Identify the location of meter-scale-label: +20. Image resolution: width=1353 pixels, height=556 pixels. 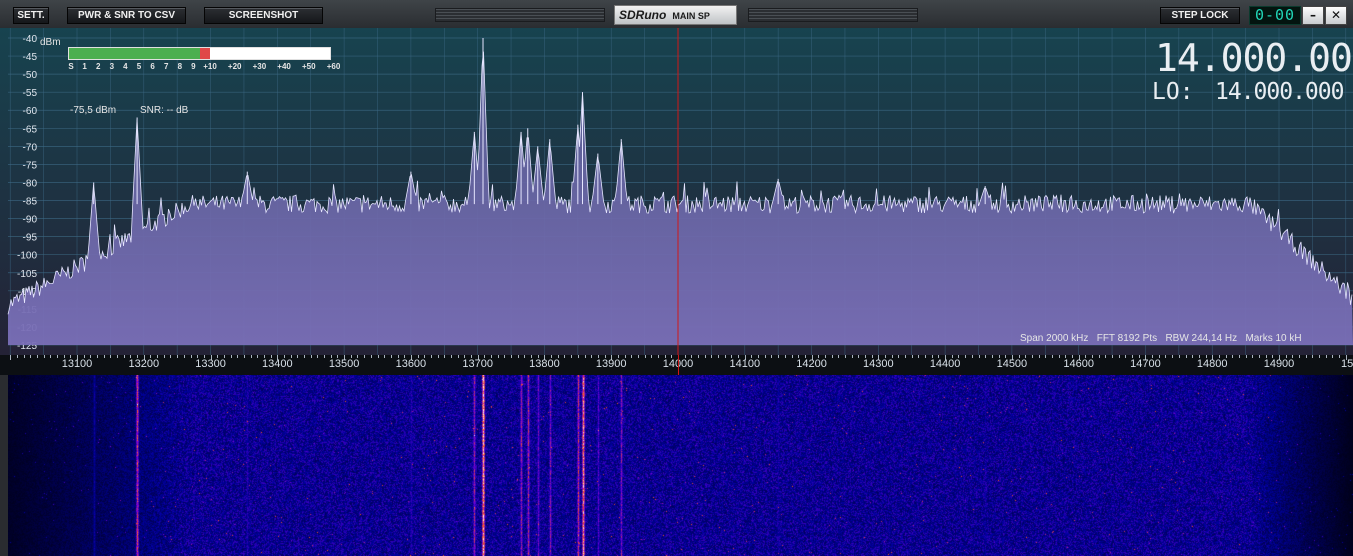
(234, 66).